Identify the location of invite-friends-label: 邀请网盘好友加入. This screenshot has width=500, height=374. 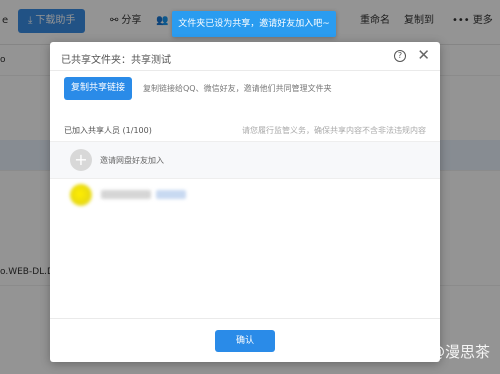
(132, 160).